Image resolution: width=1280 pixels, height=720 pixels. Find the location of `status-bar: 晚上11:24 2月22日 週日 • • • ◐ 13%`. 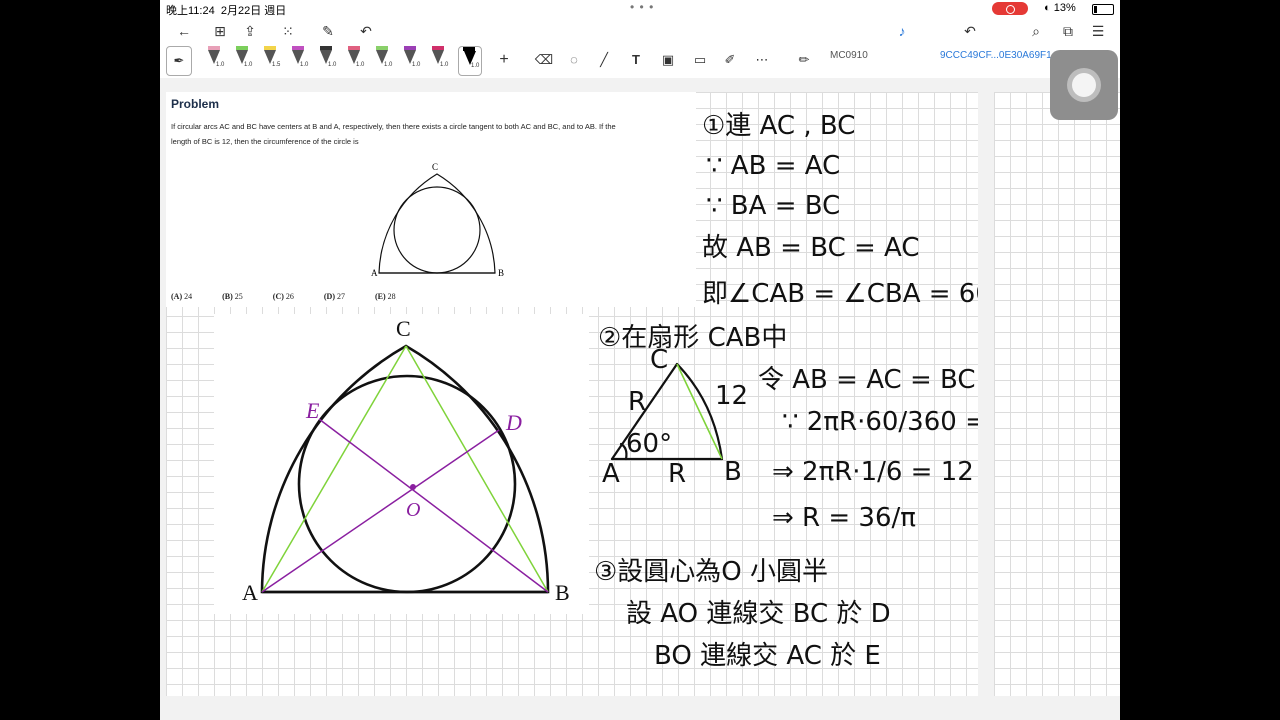

status-bar: 晚上11:24 2月22日 週日 • • • ◐ 13% is located at coordinates (640, 9).